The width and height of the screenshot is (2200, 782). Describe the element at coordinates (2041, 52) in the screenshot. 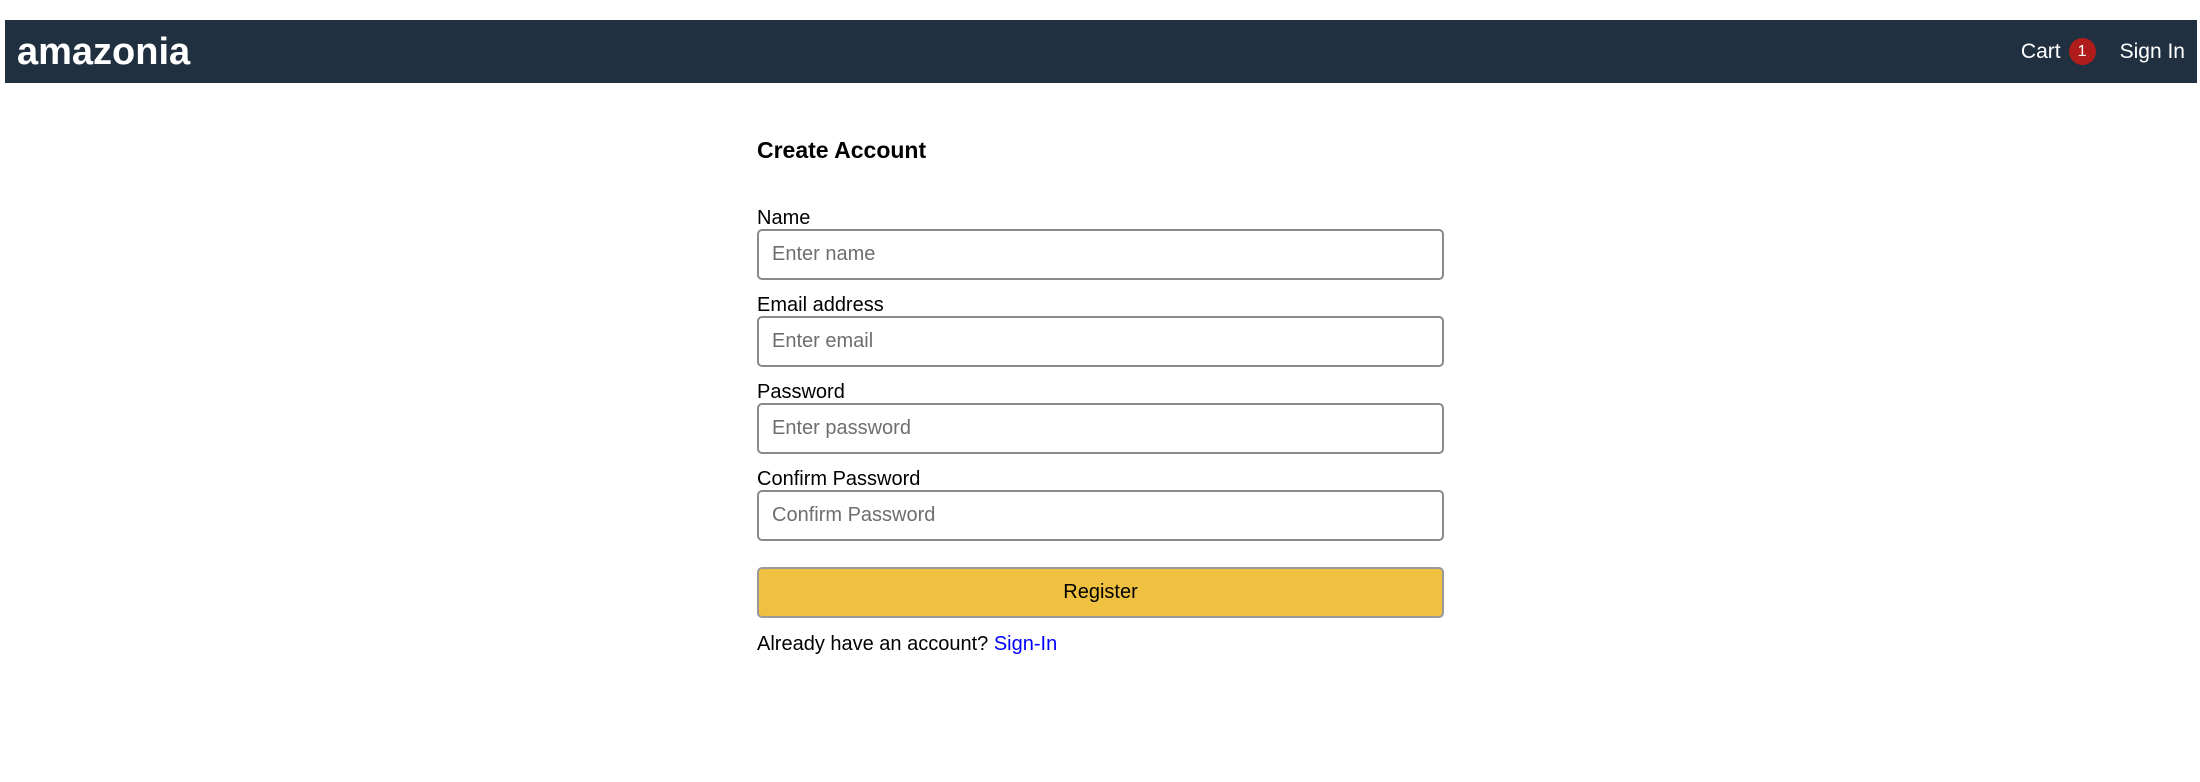

I see `cart-label: Cart` at that location.